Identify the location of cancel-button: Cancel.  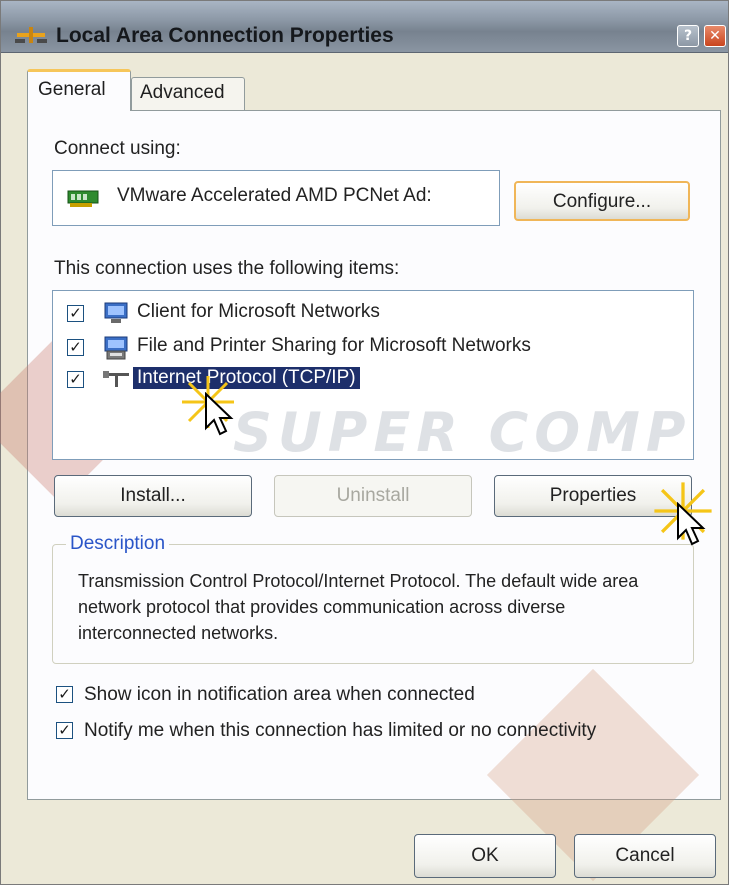
(645, 856).